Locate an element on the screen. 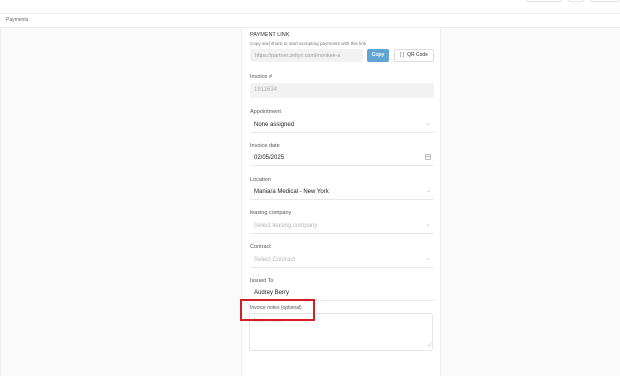  payment-link-heading: PAYMENT LINK is located at coordinates (270, 35).